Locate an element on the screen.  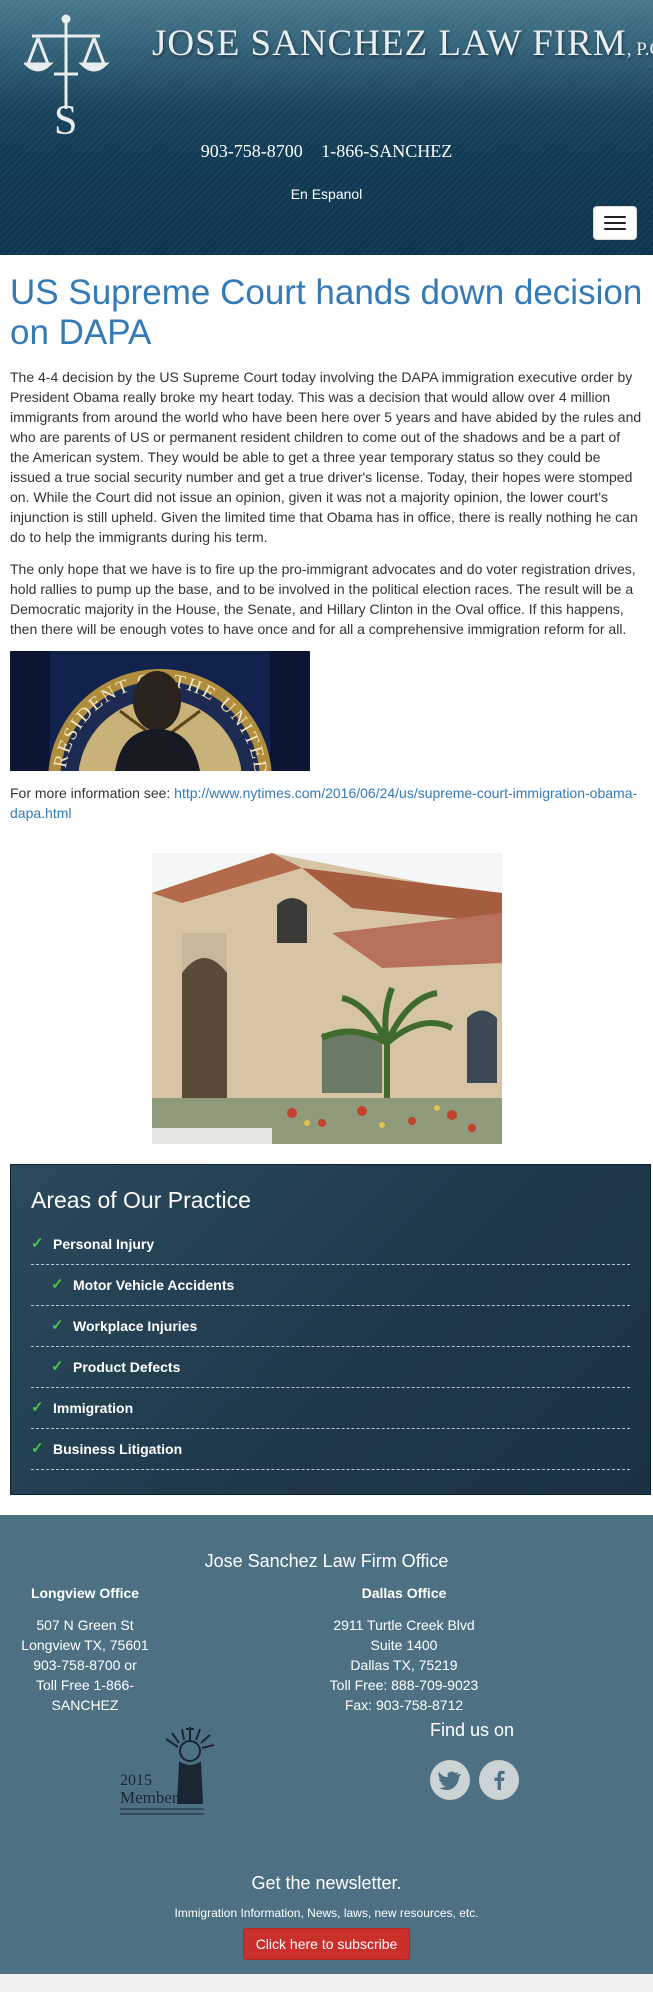
bottom-strip is located at coordinates (326, 1983).